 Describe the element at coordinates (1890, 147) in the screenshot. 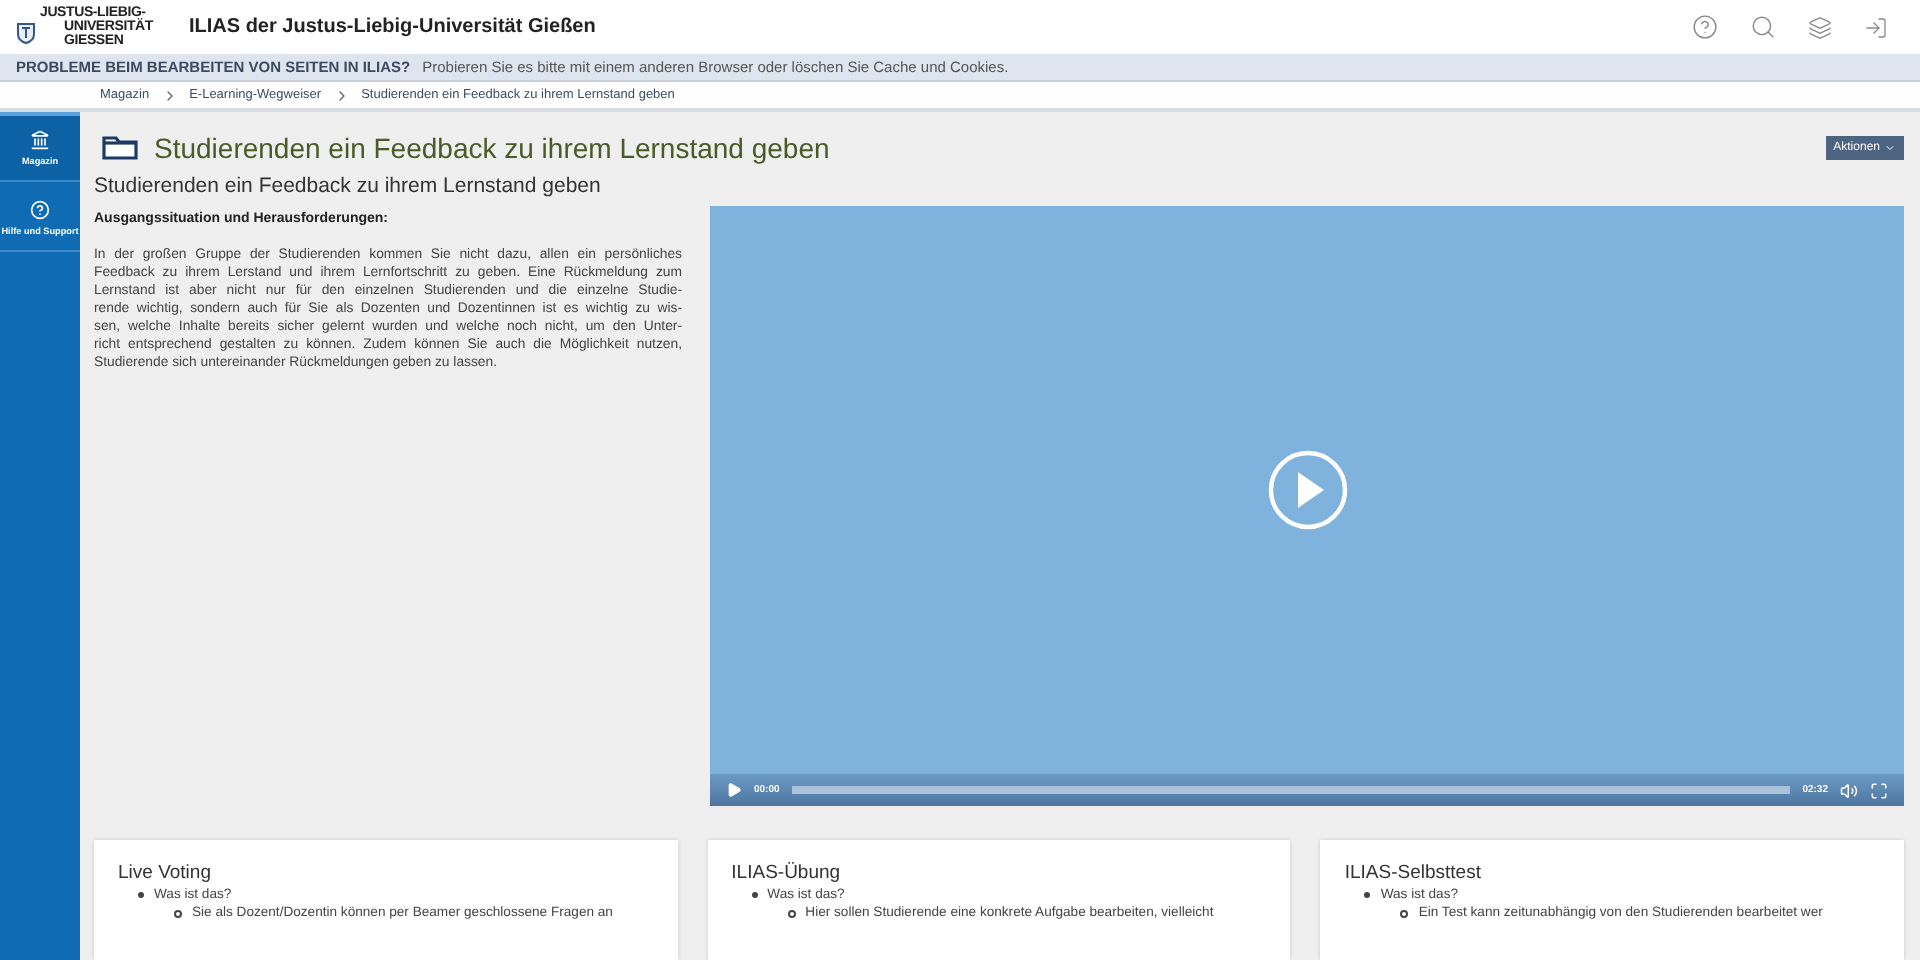

I see `caret-icon` at that location.